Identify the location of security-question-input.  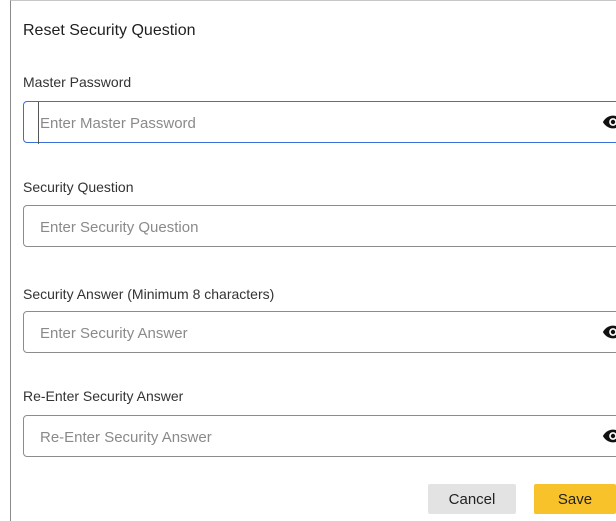
(300, 227).